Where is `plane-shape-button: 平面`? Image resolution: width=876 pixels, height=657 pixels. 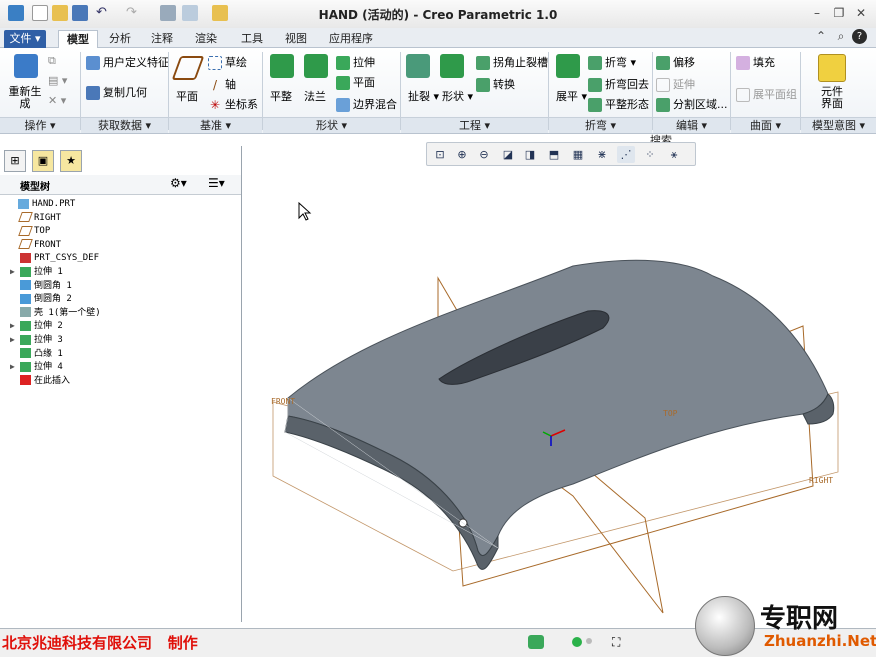 plane-shape-button: 平面 is located at coordinates (355, 82).